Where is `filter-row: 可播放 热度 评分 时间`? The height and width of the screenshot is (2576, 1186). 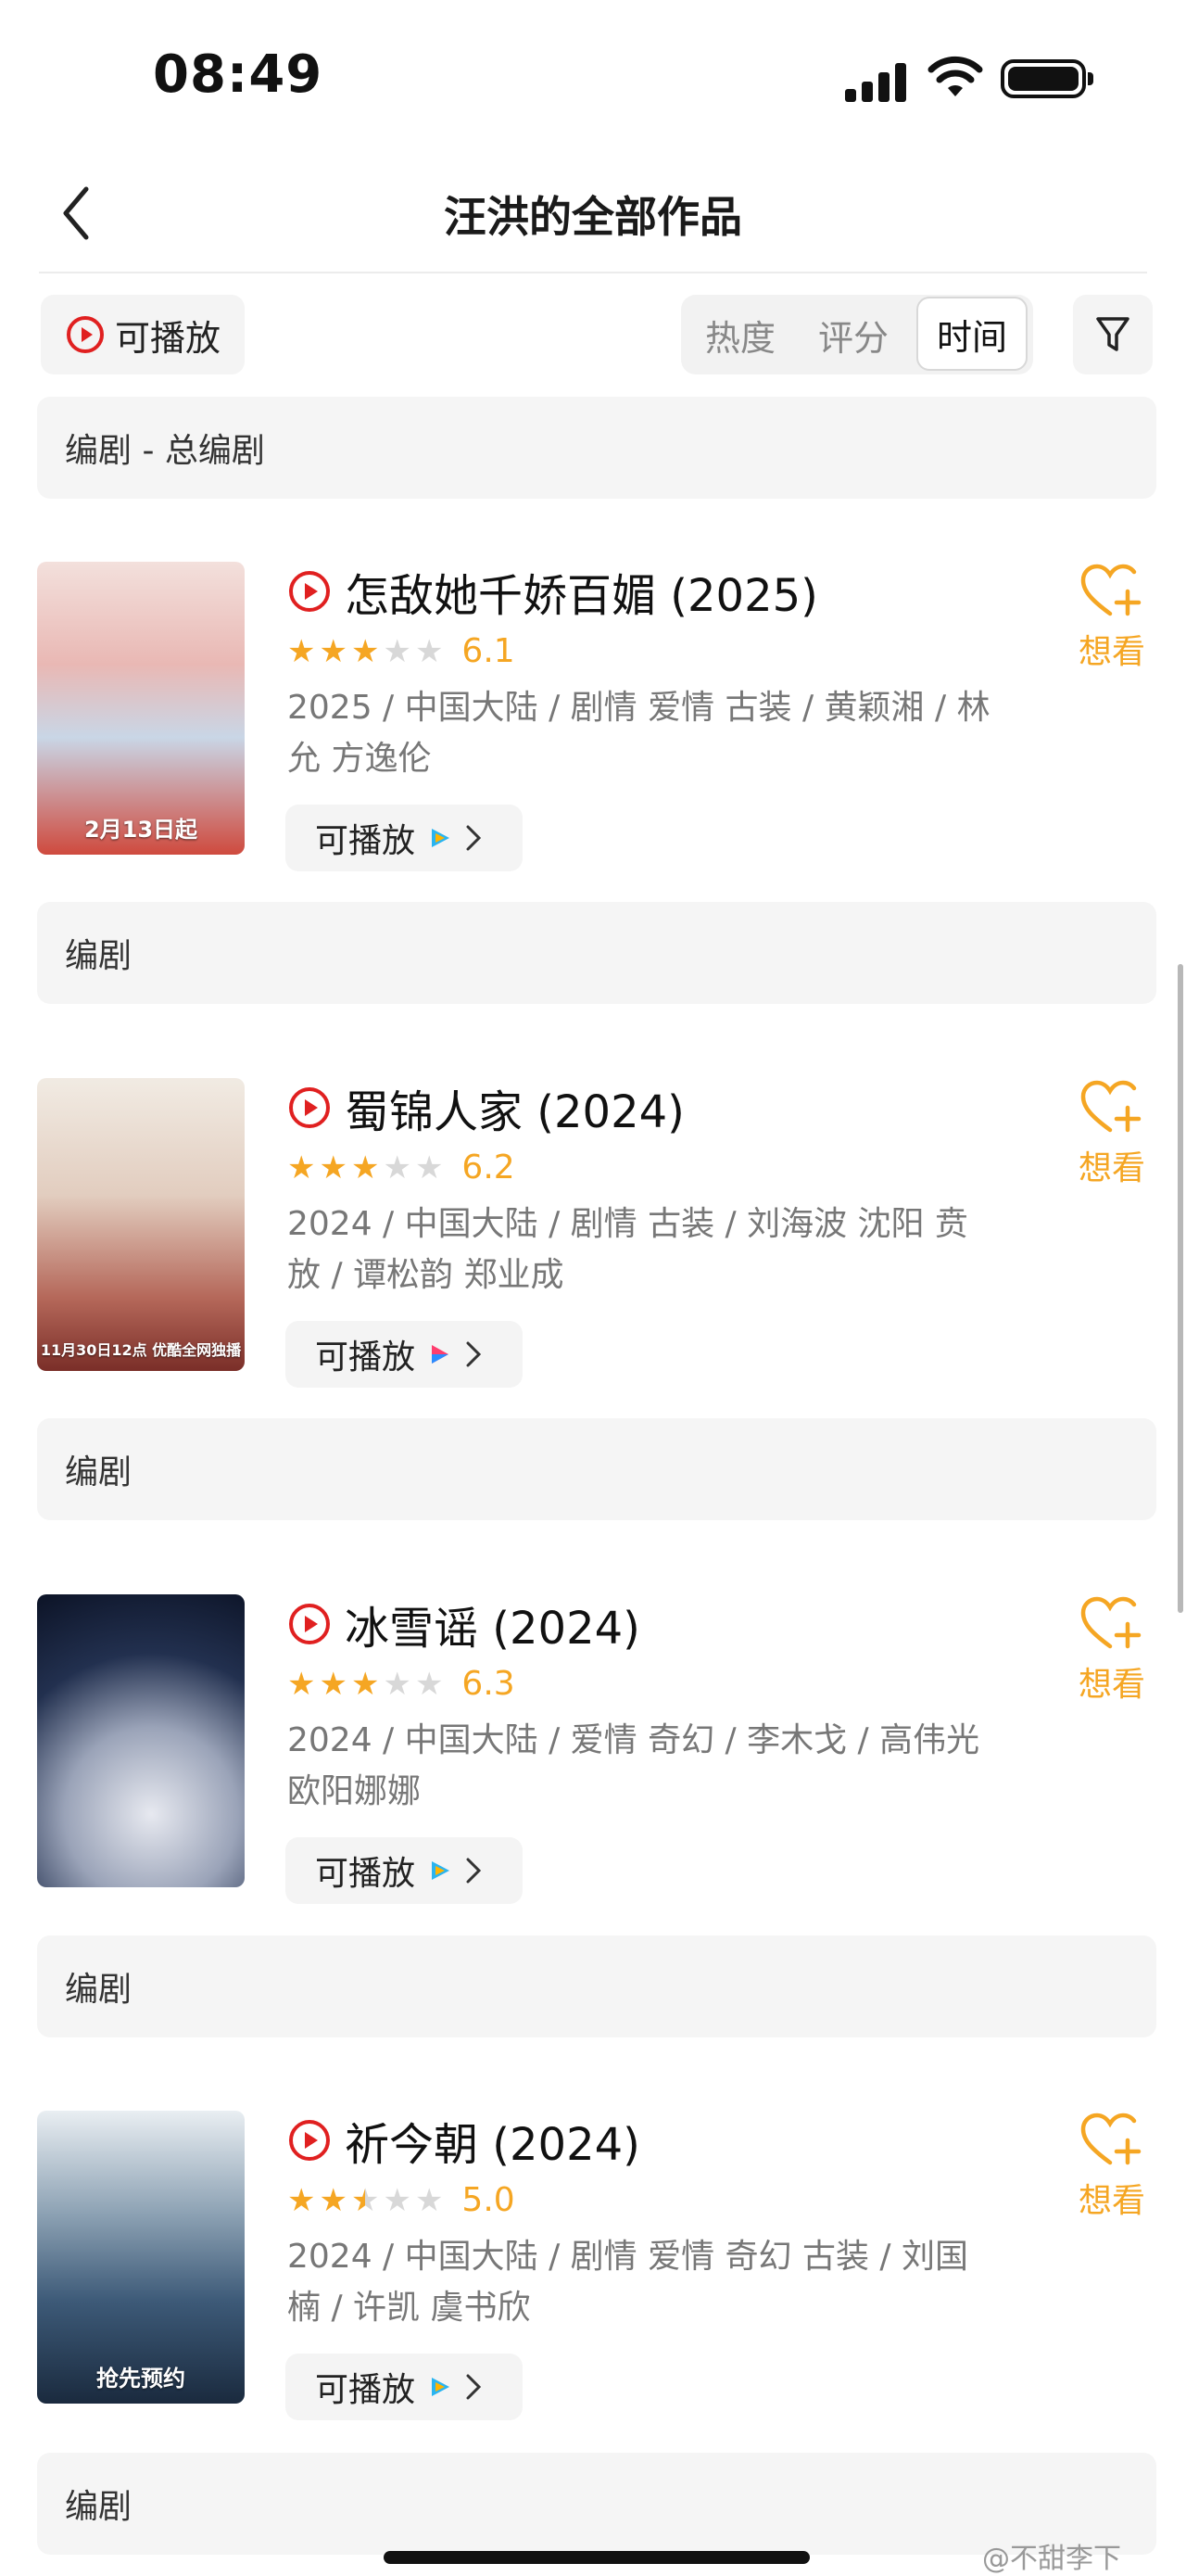 filter-row: 可播放 热度 评分 时间 is located at coordinates (593, 334).